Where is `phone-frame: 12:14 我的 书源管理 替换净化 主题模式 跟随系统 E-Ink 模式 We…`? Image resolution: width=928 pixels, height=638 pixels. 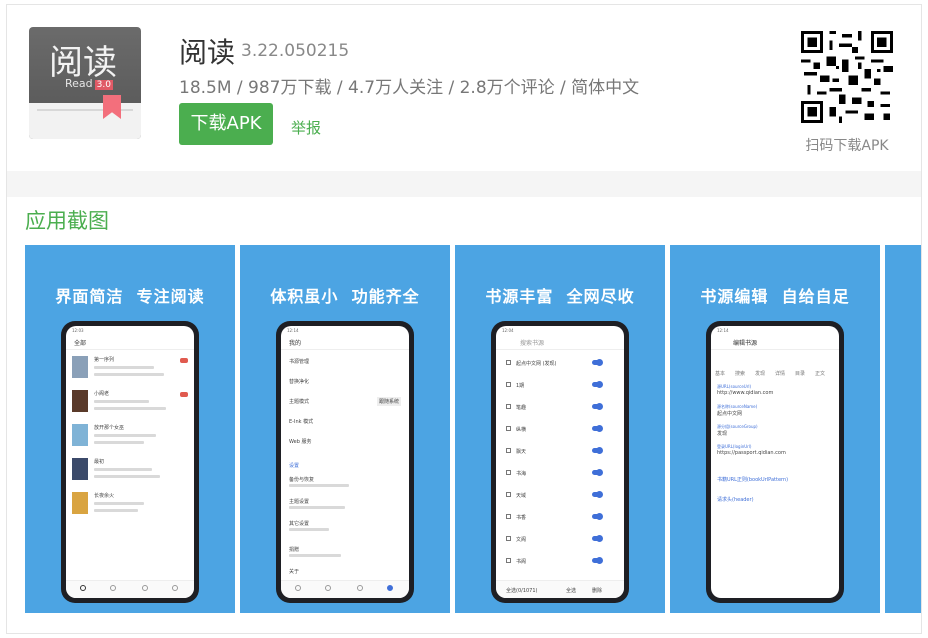
phone-frame: 12:14 我的 书源管理 替换净化 主题模式 跟随系统 E-Ink 模式 We… is located at coordinates (345, 462).